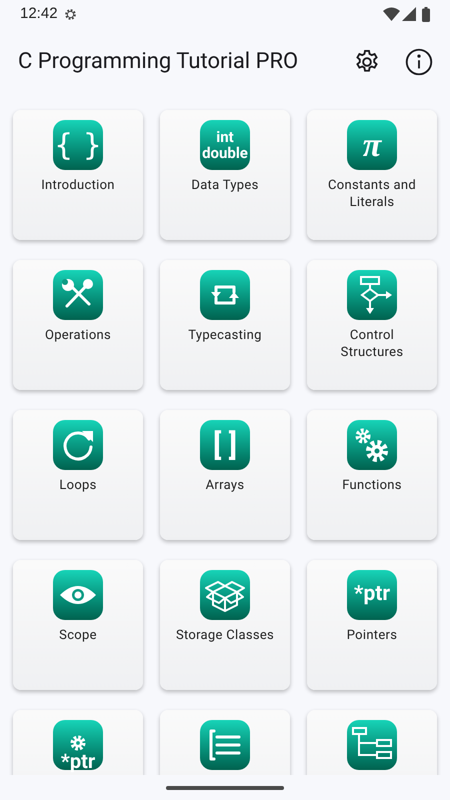  Describe the element at coordinates (225, 635) in the screenshot. I see `topic-label: Storage Classes` at that location.